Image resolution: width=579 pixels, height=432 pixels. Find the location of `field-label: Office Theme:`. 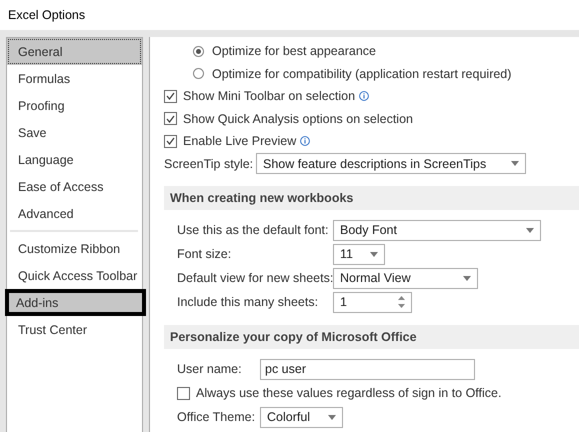

field-label: Office Theme: is located at coordinates (216, 417).